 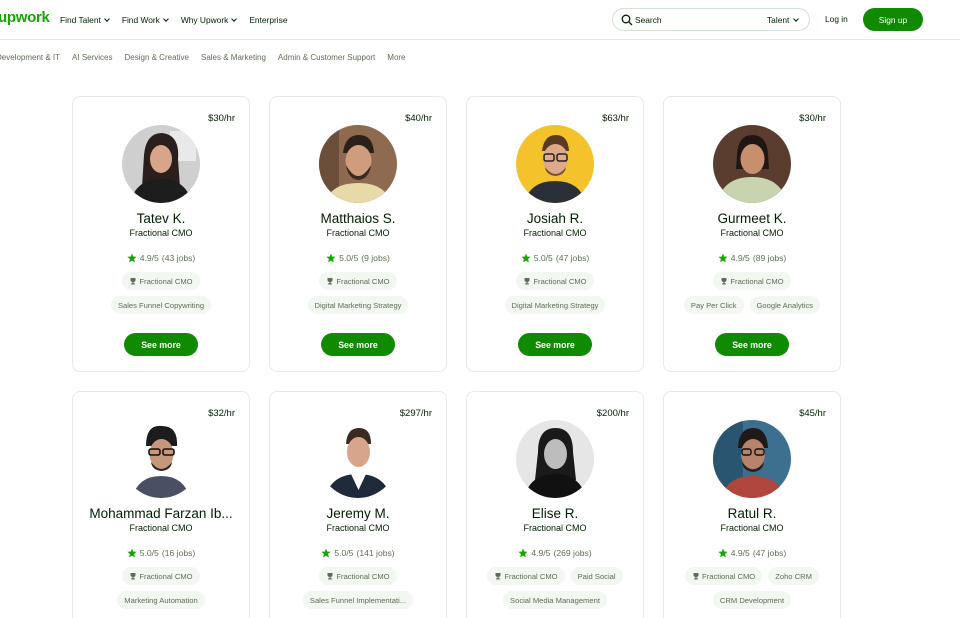 I want to click on signup-button: Sign up, so click(x=893, y=19).